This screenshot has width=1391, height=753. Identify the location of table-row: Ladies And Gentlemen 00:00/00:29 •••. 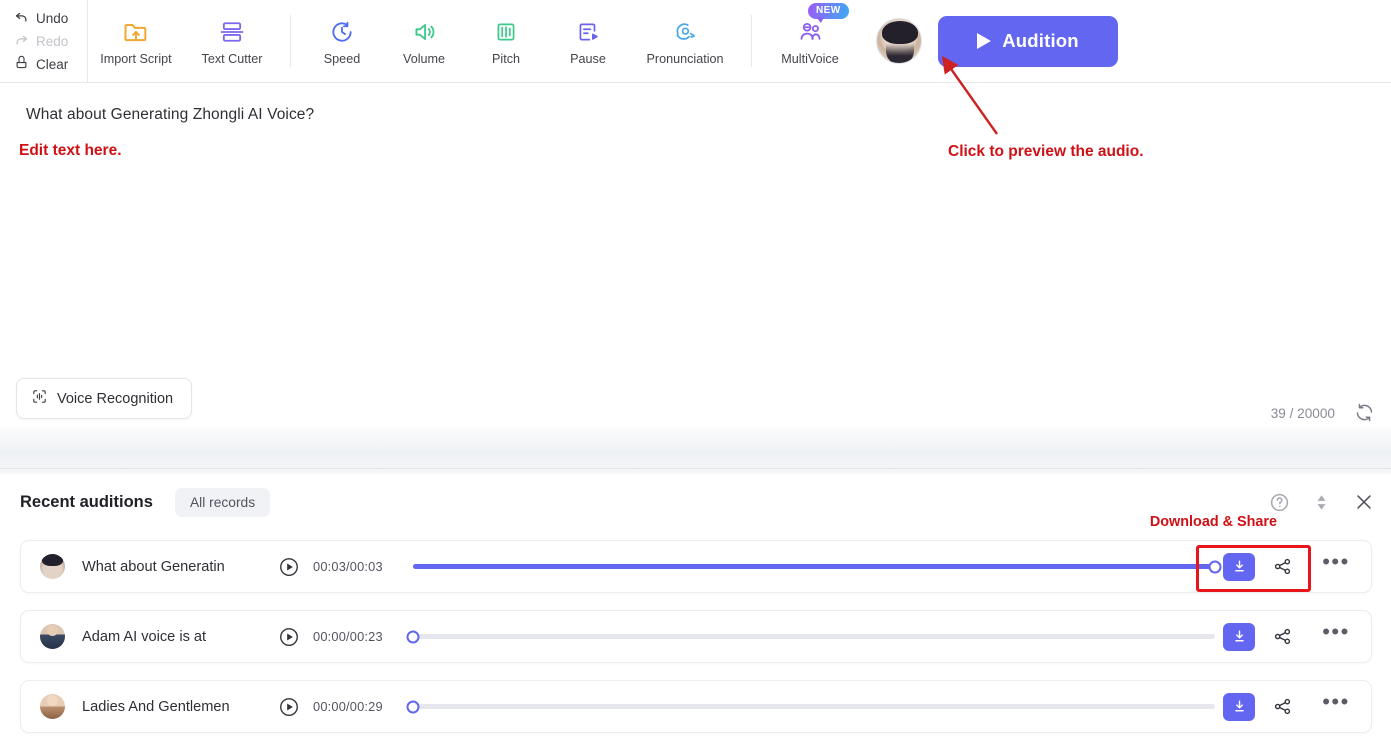
(696, 706).